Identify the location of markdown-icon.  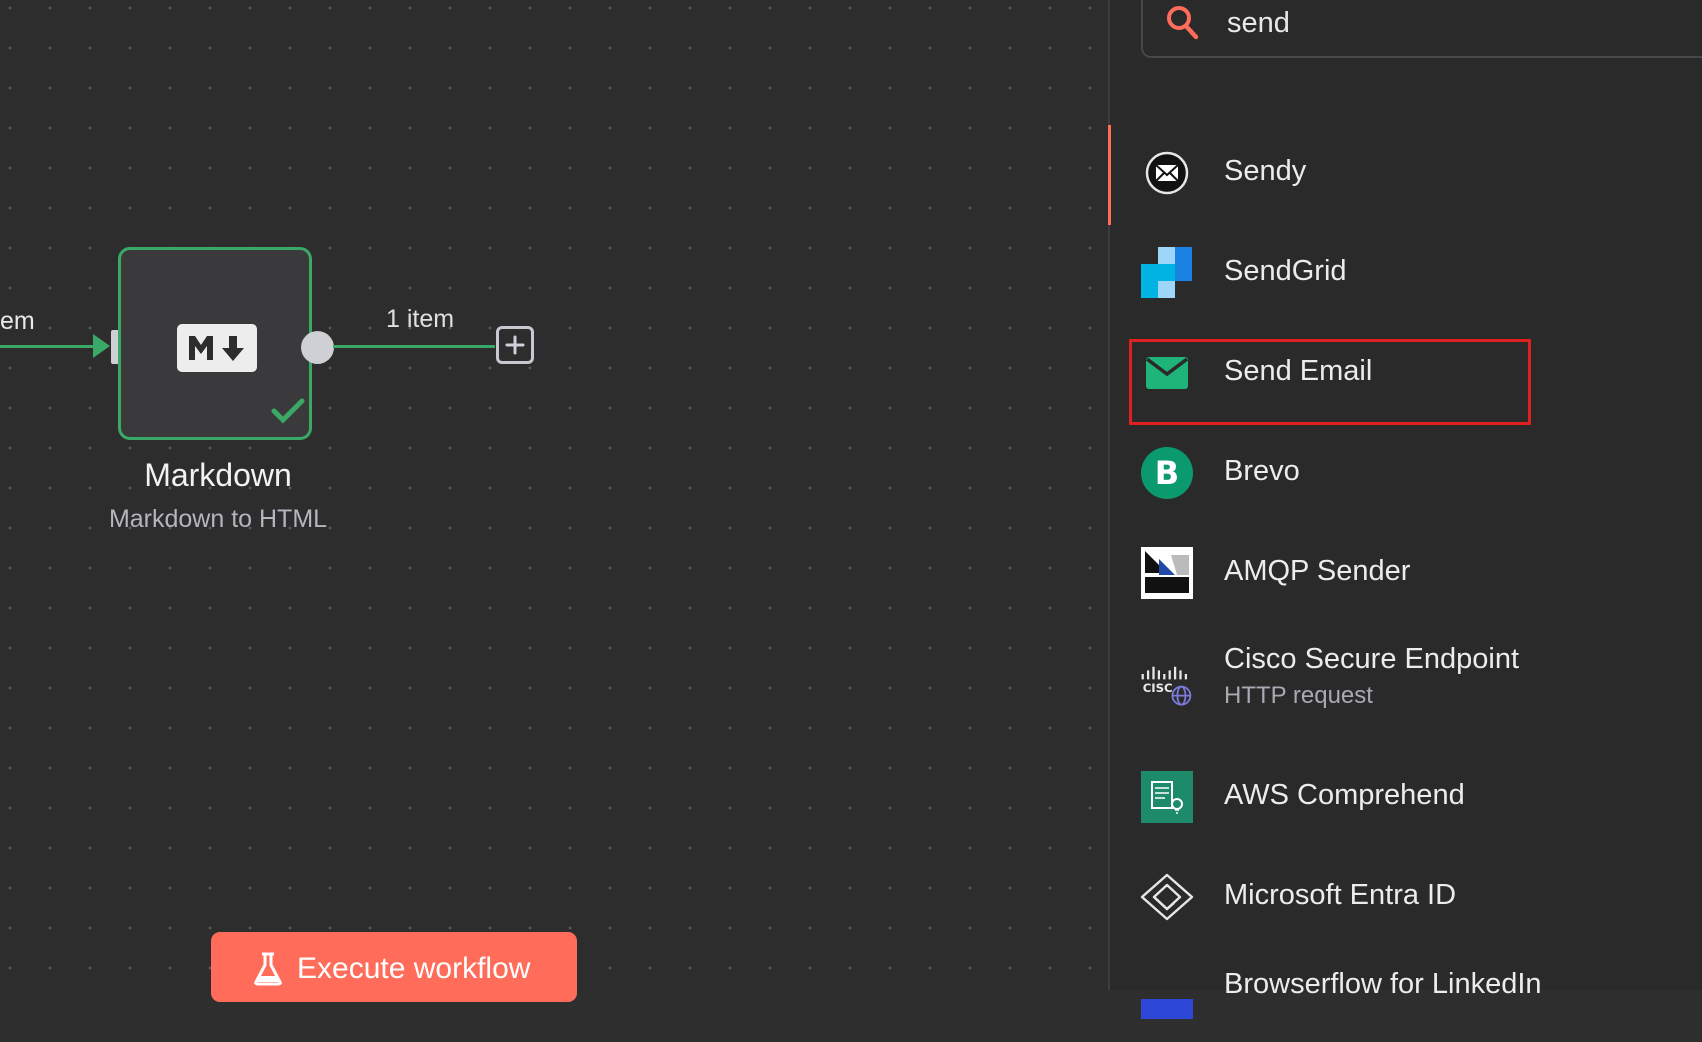
(217, 348).